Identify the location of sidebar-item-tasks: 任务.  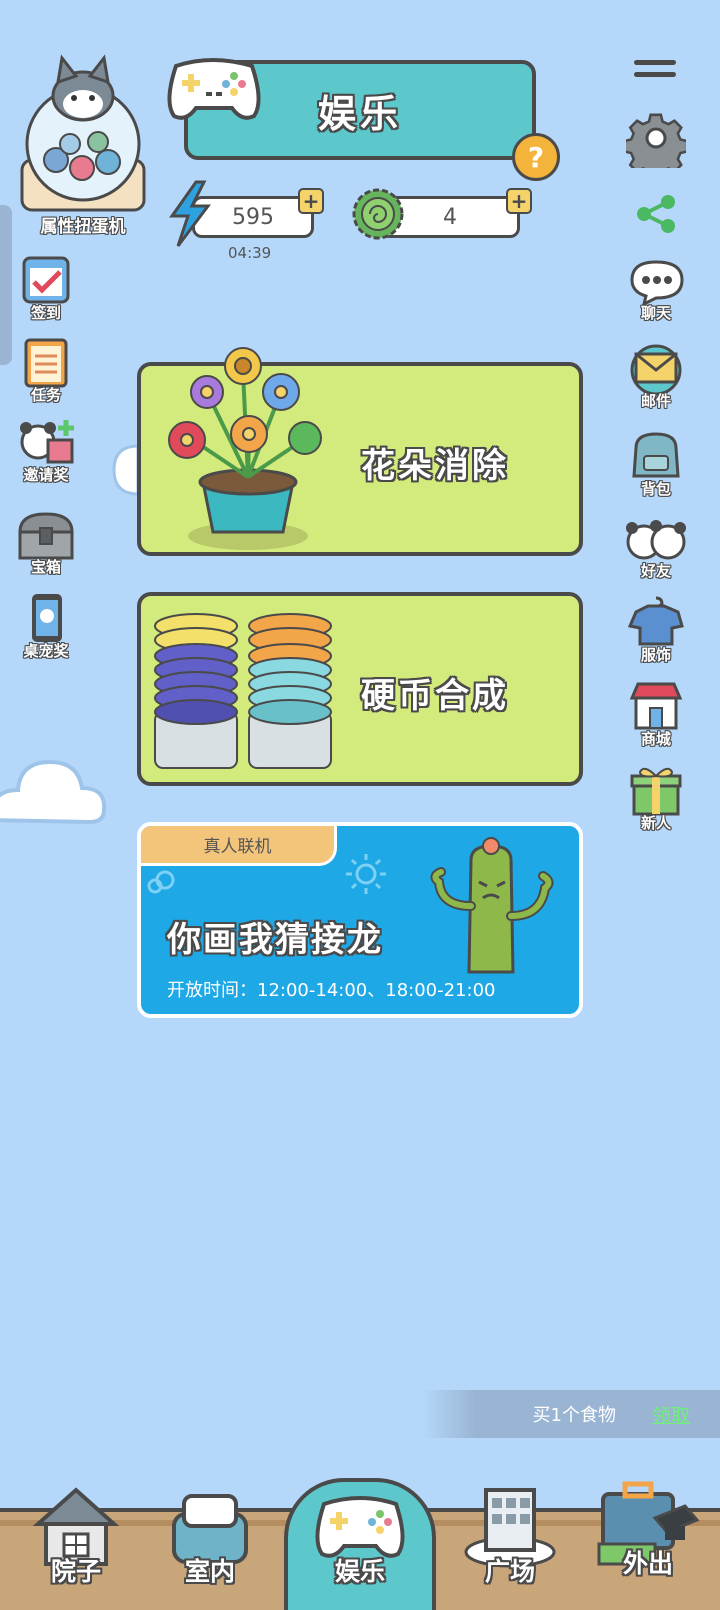
(46, 369).